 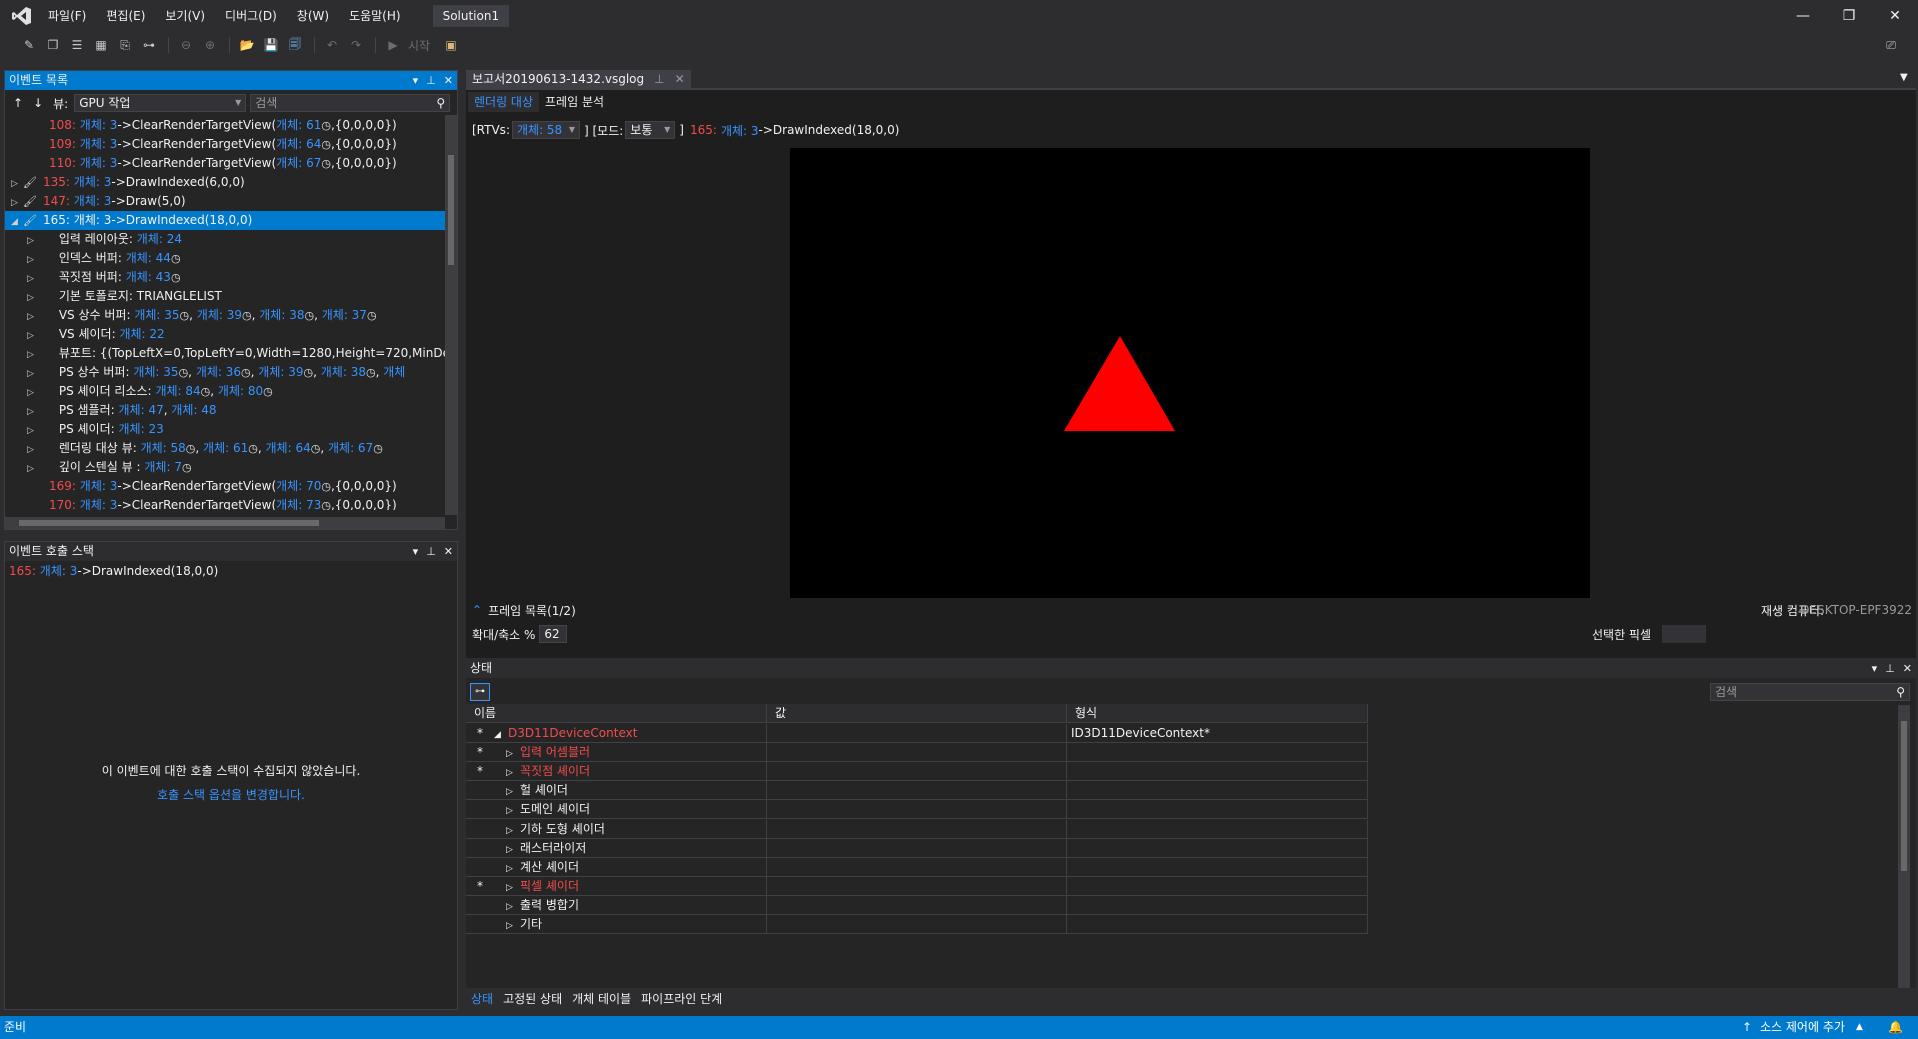 What do you see at coordinates (163, 467) in the screenshot?
I see `object-link: 개체: 7` at bounding box center [163, 467].